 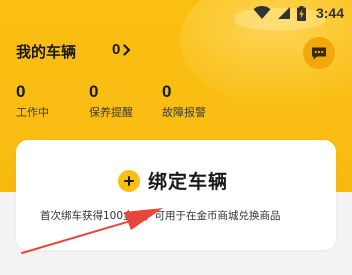 What do you see at coordinates (111, 112) in the screenshot?
I see `stat-maintenance-label: 保养提醒` at bounding box center [111, 112].